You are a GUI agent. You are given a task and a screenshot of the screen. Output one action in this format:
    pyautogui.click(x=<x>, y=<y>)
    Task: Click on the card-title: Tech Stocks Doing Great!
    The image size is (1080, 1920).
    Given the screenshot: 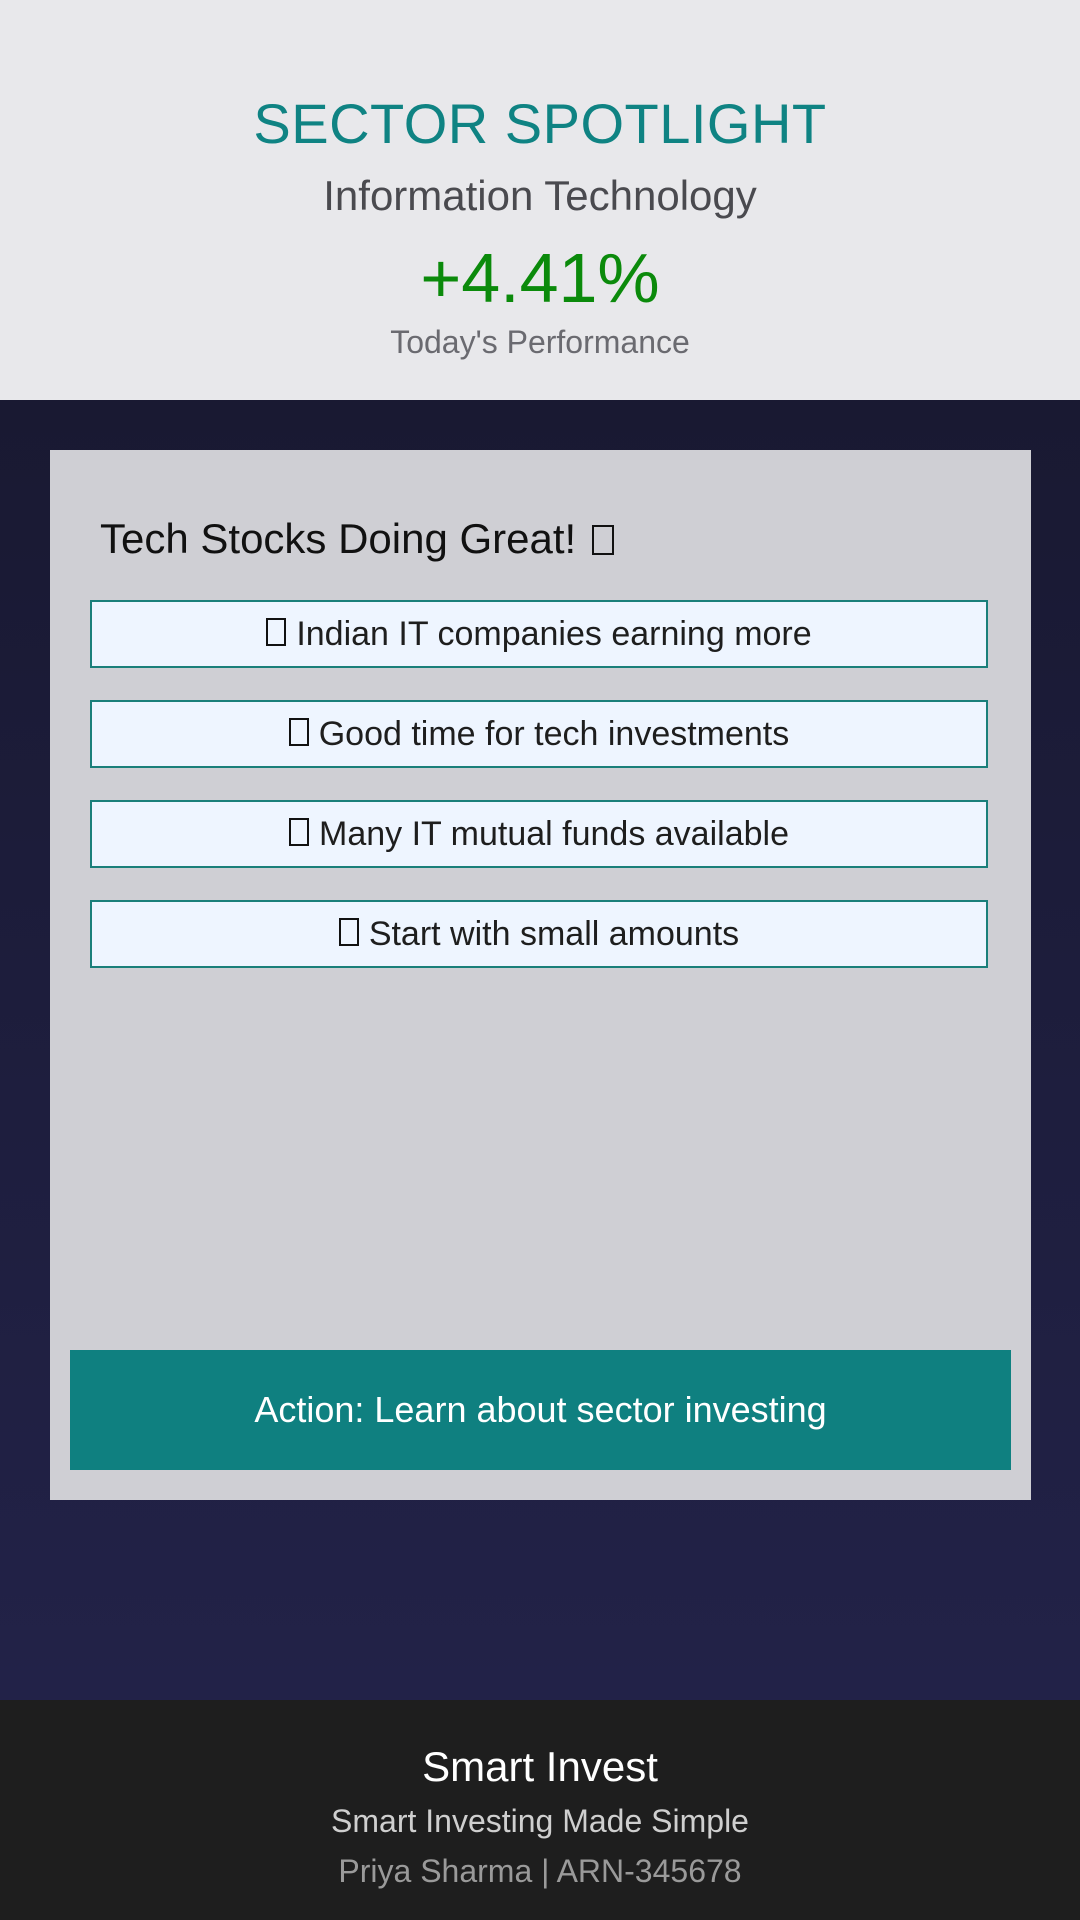 What is the action you would take?
    pyautogui.click(x=357, y=539)
    